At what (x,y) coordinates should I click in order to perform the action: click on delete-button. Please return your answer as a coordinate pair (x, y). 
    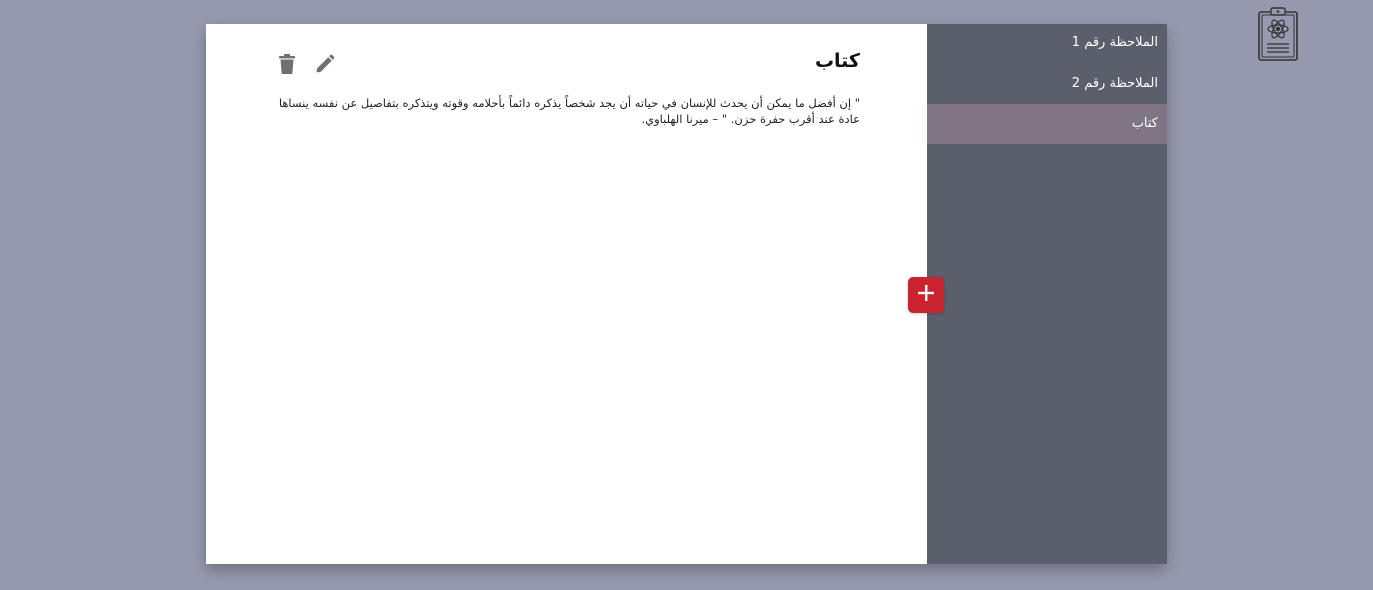
    Looking at the image, I should click on (287, 66).